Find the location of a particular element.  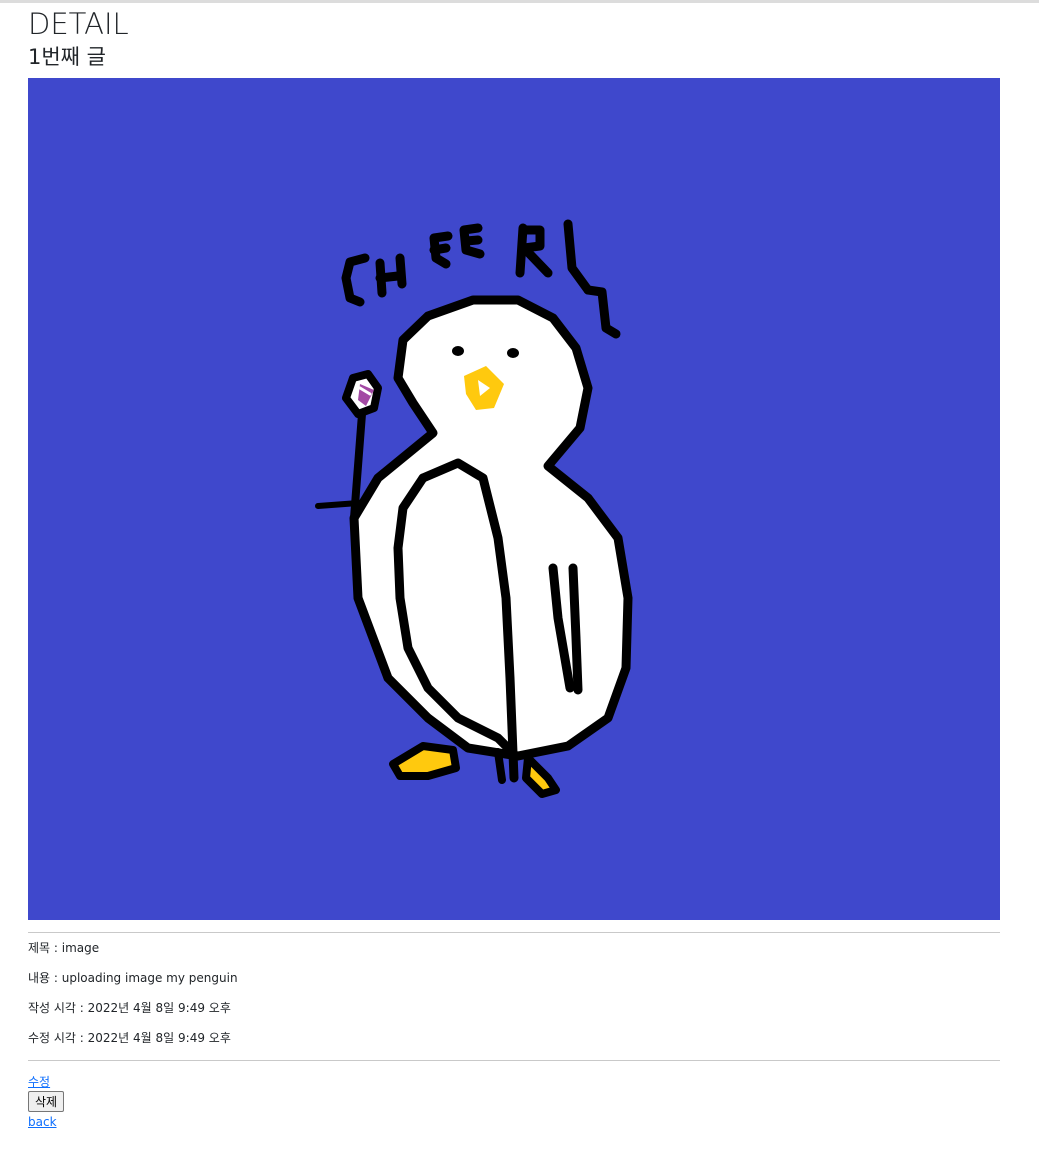

back-link: back is located at coordinates (42, 1122).